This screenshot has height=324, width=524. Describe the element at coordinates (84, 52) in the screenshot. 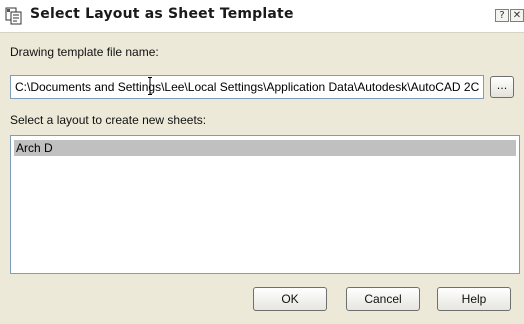

I see `template-file-label: Drawing template file name:` at that location.